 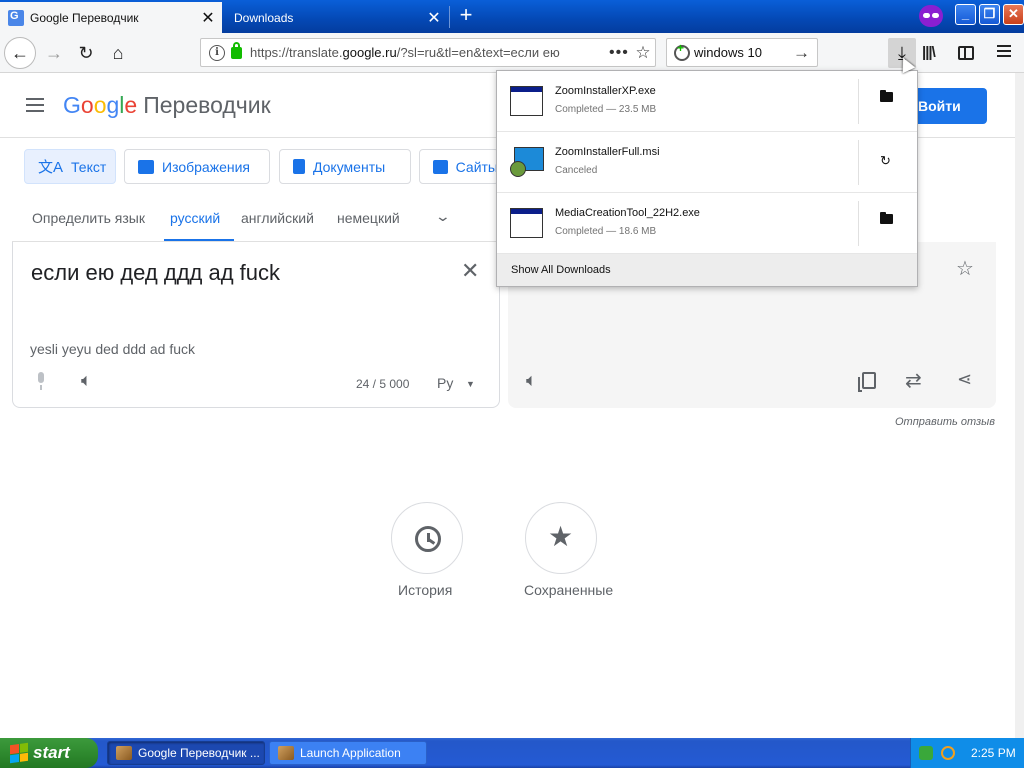 What do you see at coordinates (118, 53) in the screenshot?
I see `home-icon: ⌂` at bounding box center [118, 53].